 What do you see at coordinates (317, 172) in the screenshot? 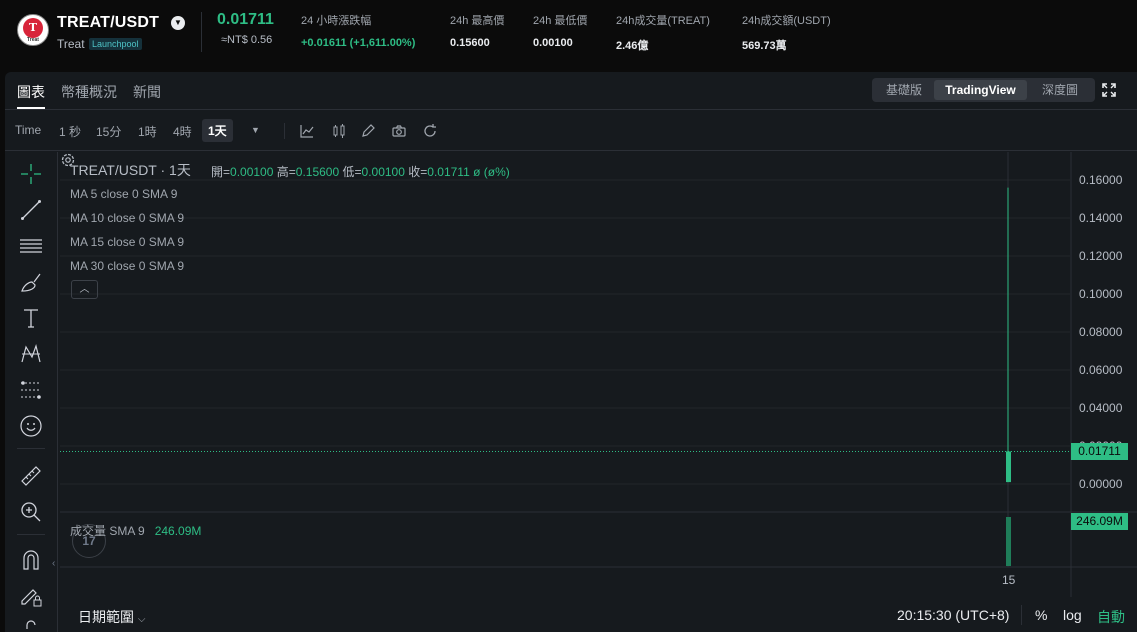
I see `high-value: 0.15600` at bounding box center [317, 172].